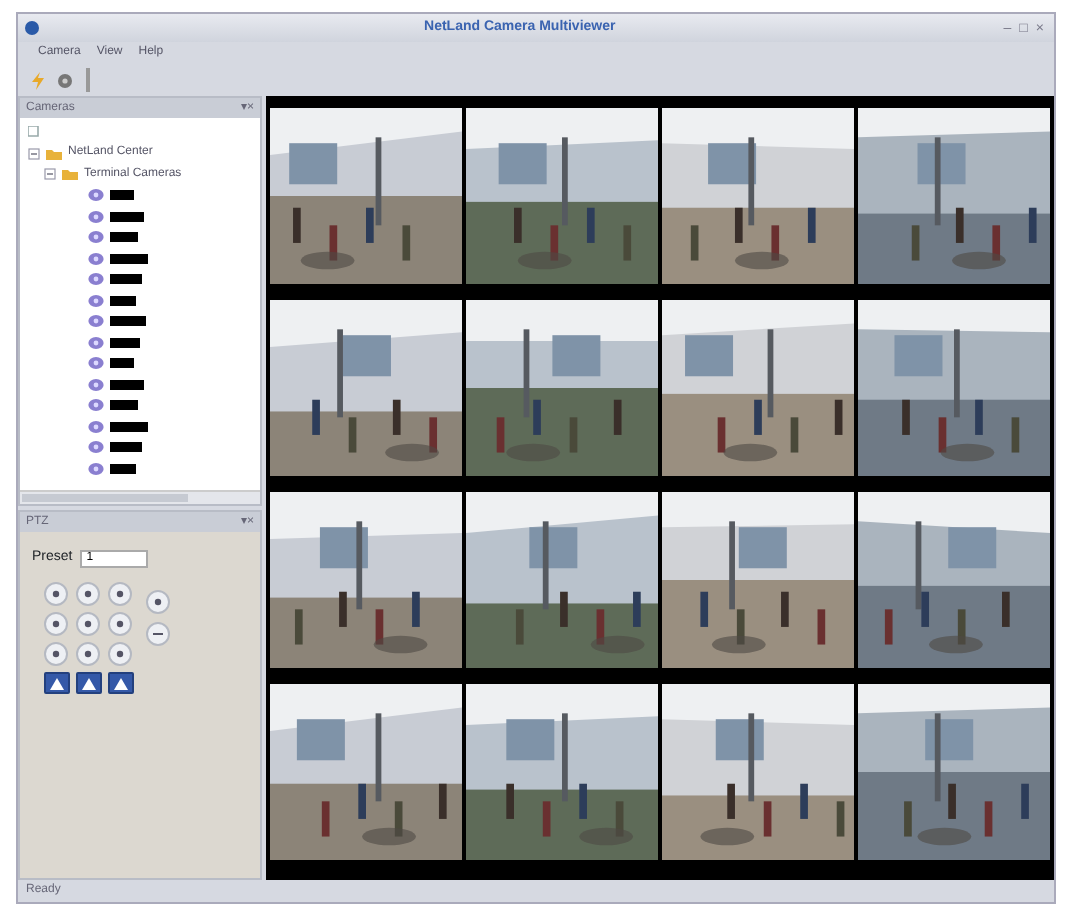  Describe the element at coordinates (88, 80) in the screenshot. I see `toolbar-separator-icon` at that location.